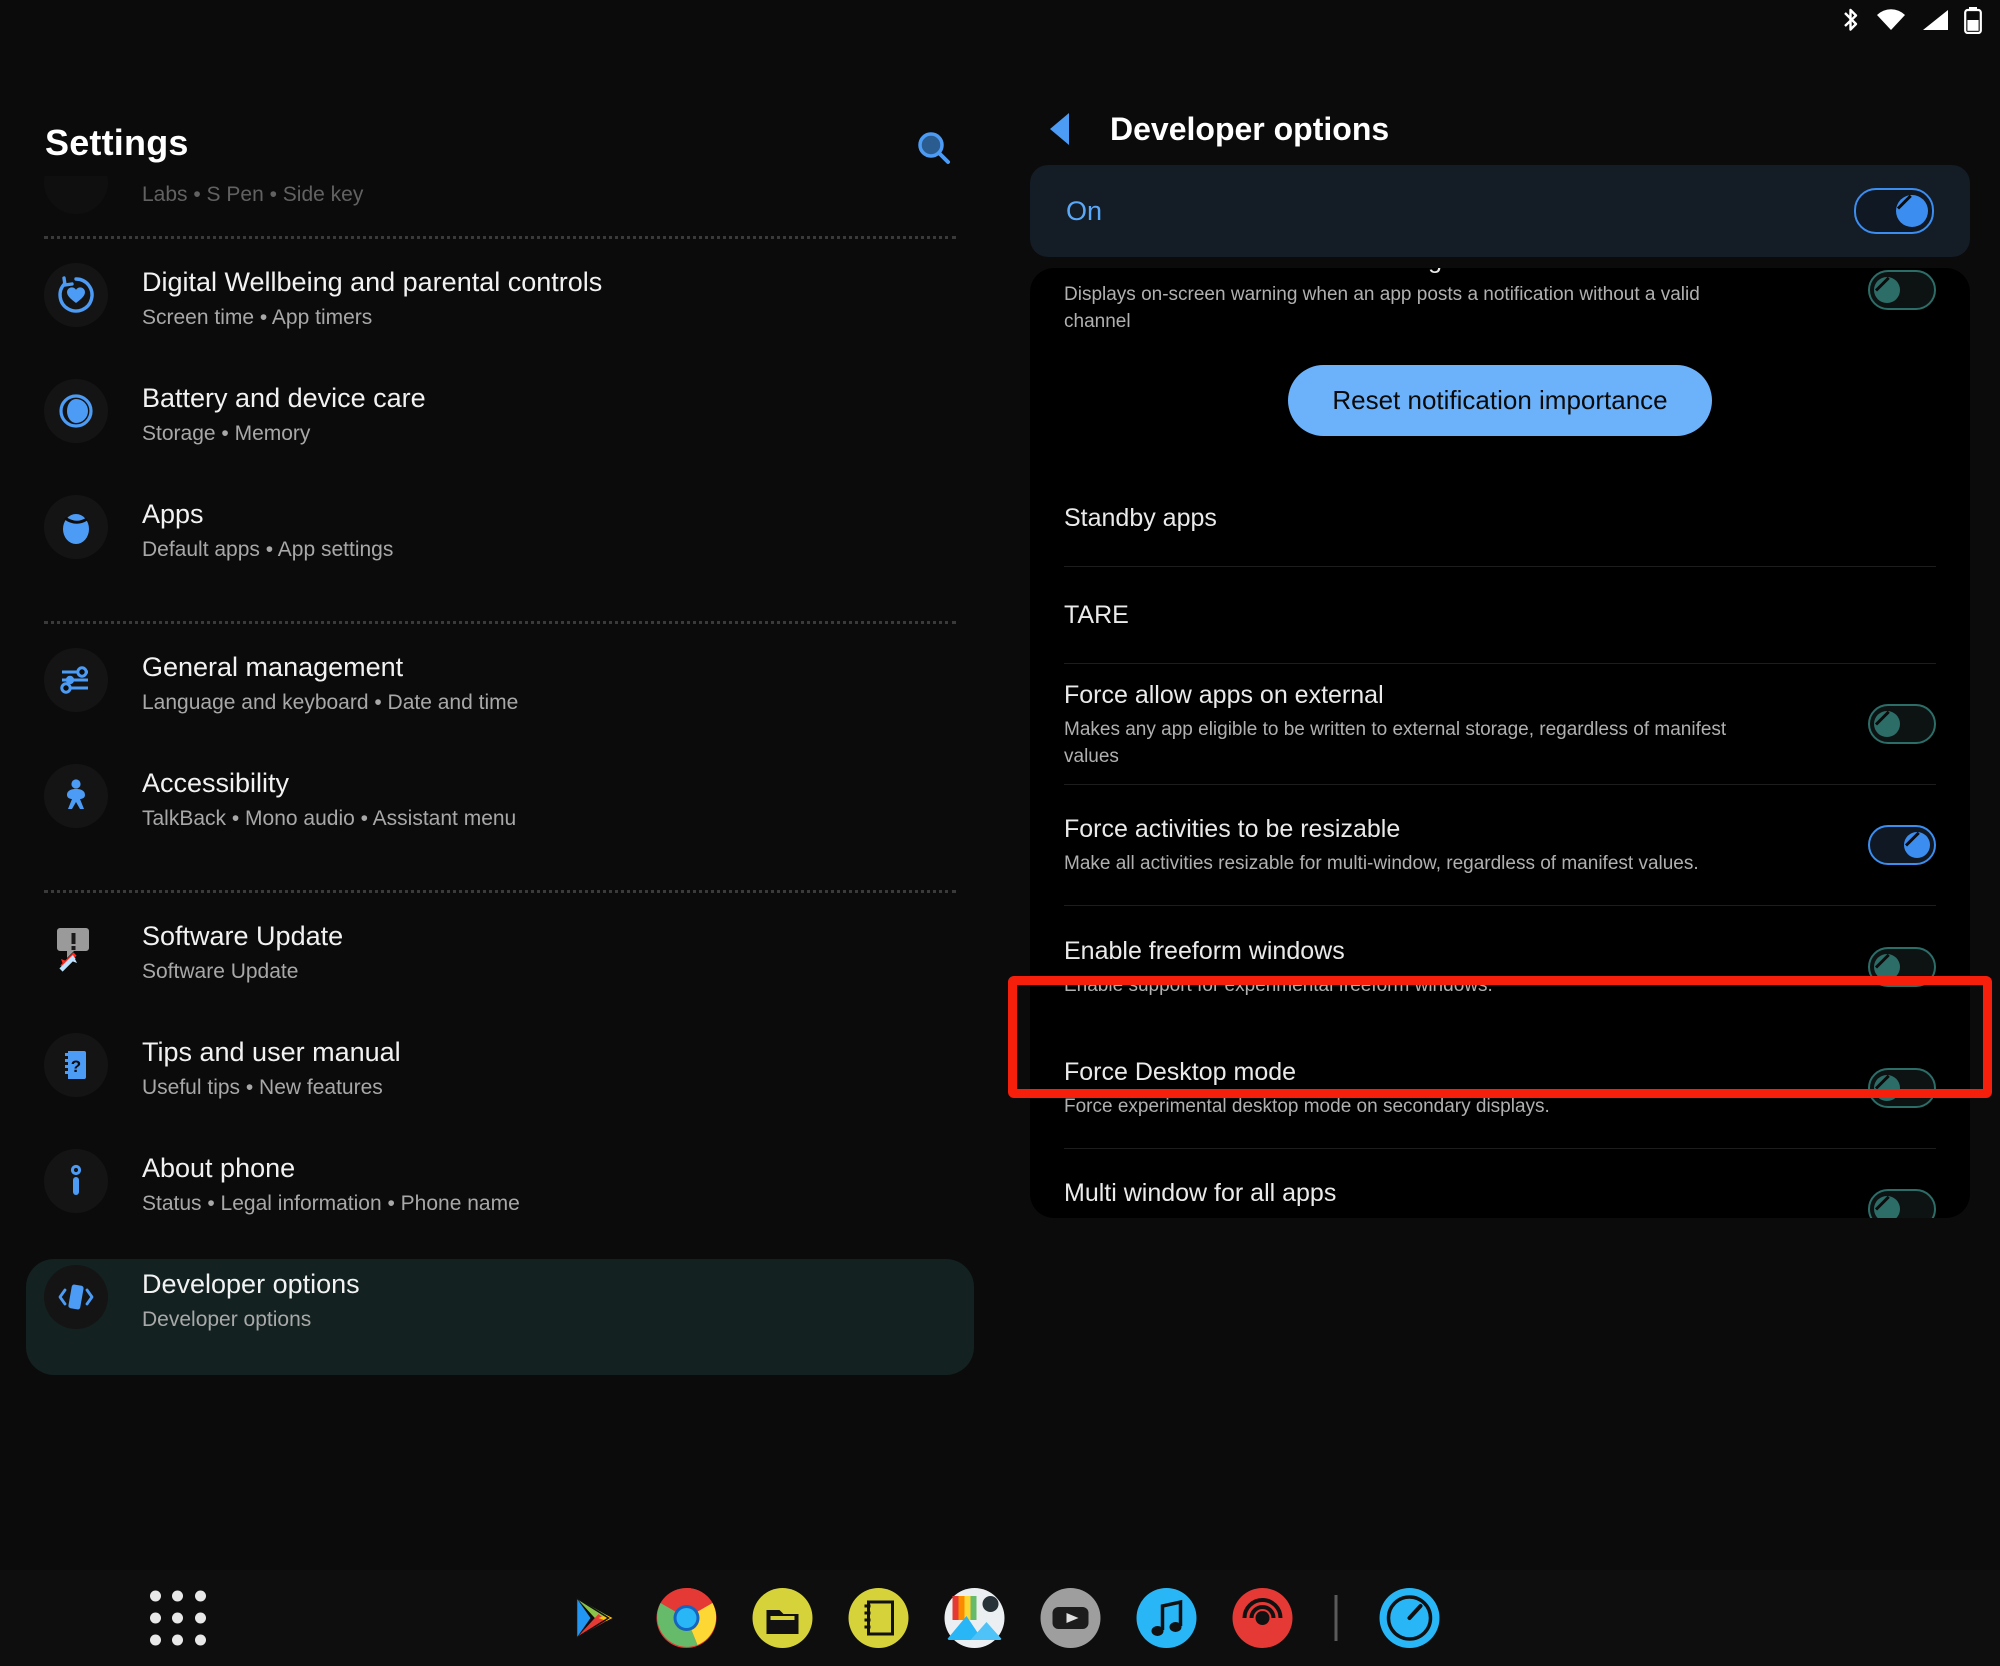  I want to click on list-item-partial: Labs • S Pen • Side key, so click(500, 198).